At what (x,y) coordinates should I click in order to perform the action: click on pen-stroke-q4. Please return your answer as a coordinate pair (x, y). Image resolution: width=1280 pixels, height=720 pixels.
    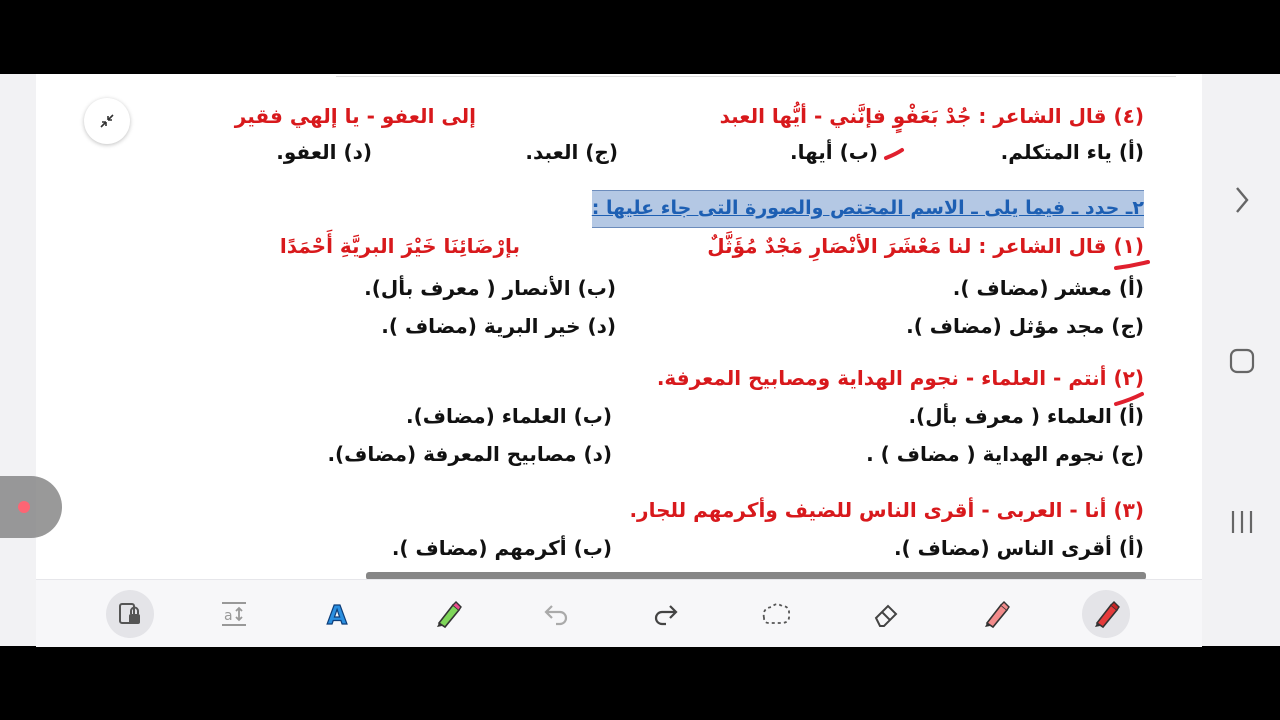
    Looking at the image, I should click on (894, 154).